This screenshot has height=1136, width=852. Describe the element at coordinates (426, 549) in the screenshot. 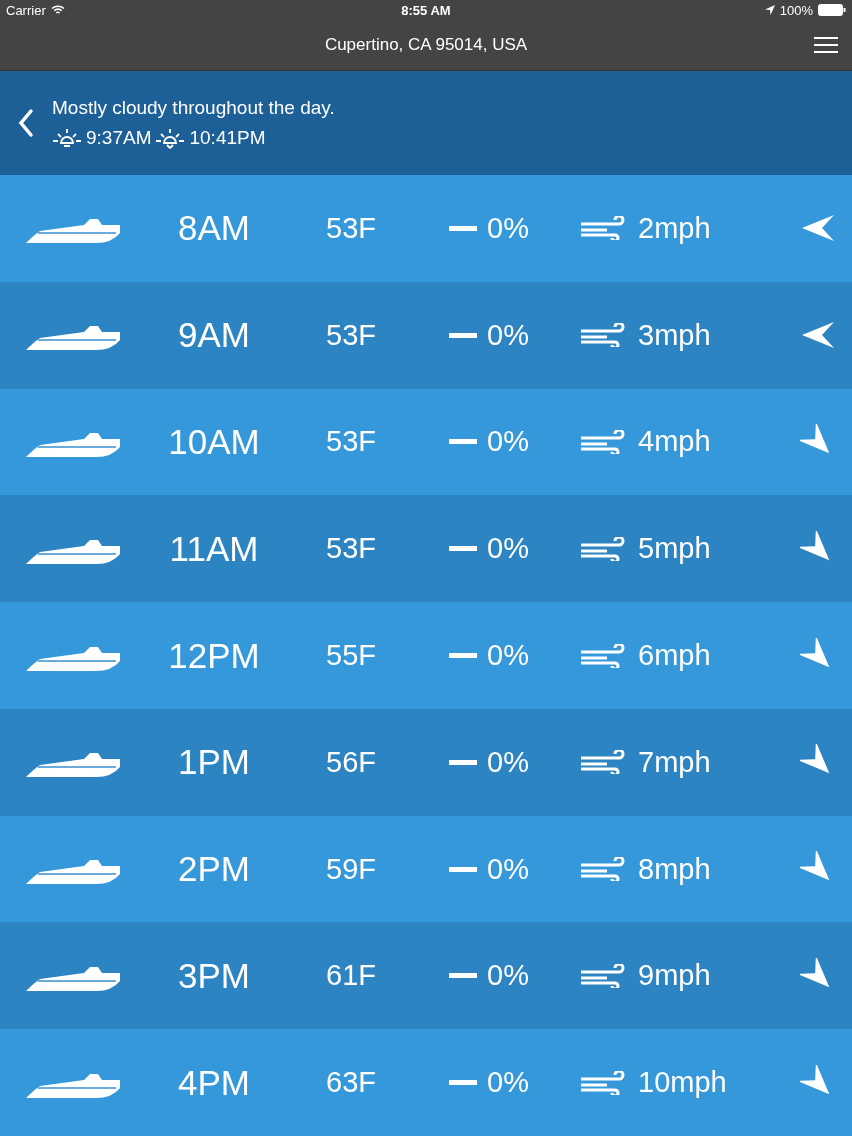

I see `hourly-row: 11AM 53F 0% 5mph` at that location.